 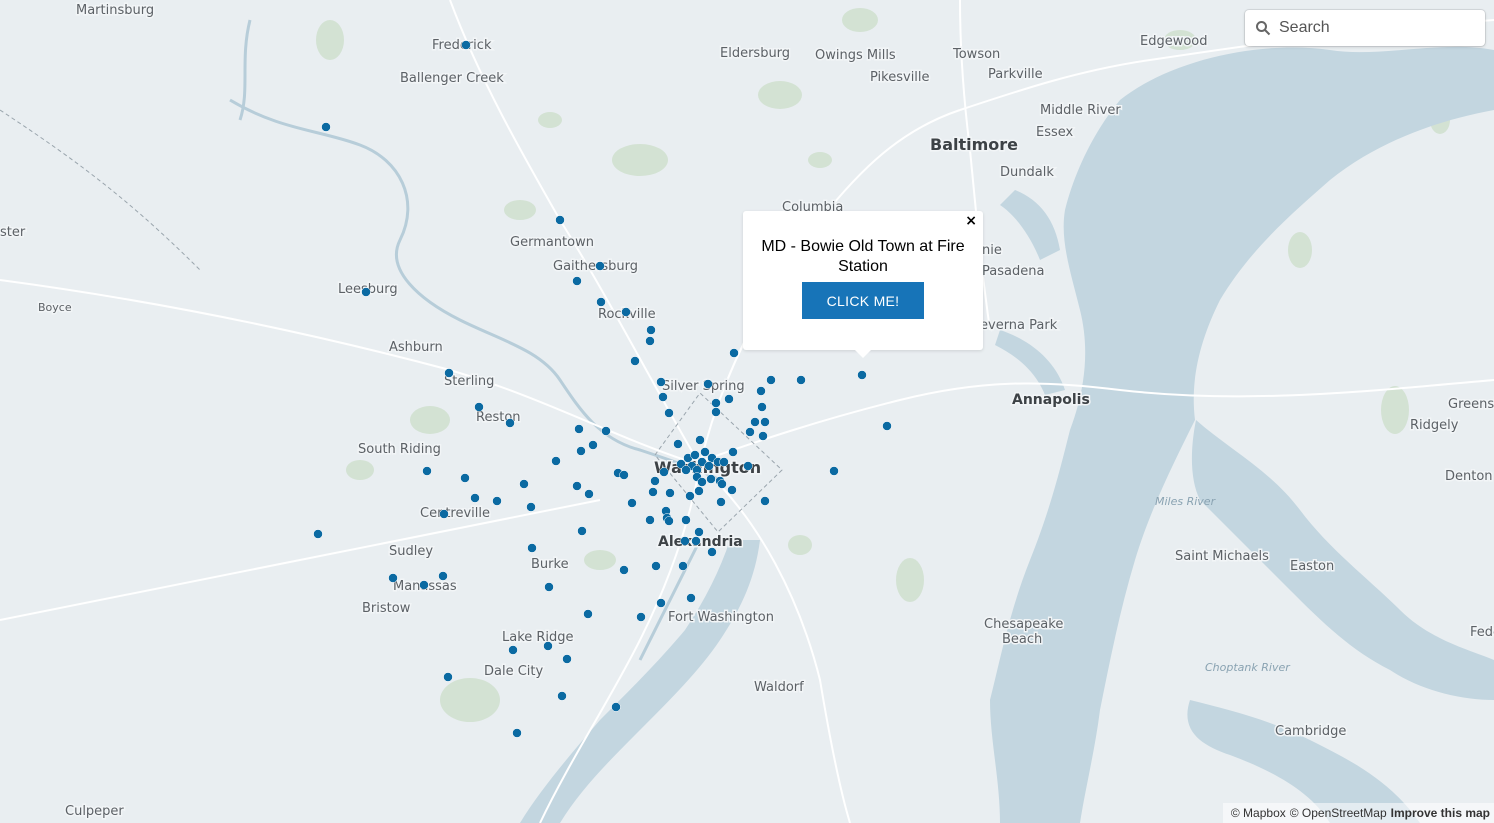 I want to click on attribution-mapbox-link: © Mapbox, so click(x=1258, y=813).